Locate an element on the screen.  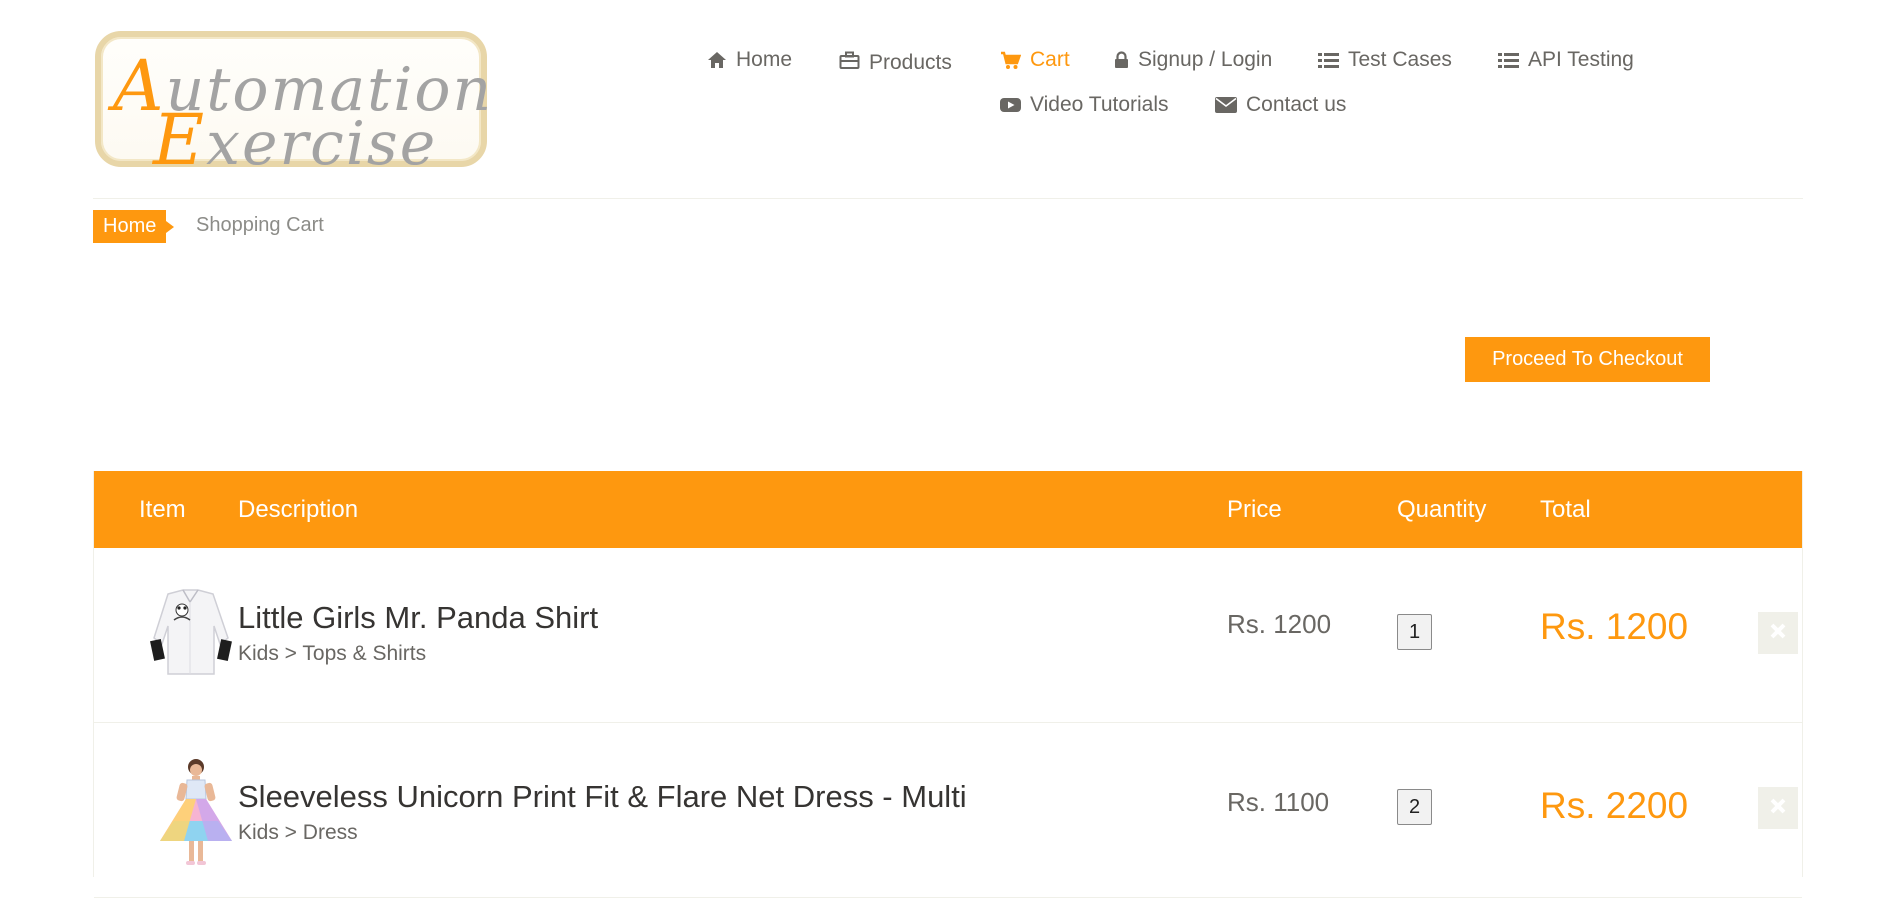
nav-home: Home is located at coordinates (749, 60).